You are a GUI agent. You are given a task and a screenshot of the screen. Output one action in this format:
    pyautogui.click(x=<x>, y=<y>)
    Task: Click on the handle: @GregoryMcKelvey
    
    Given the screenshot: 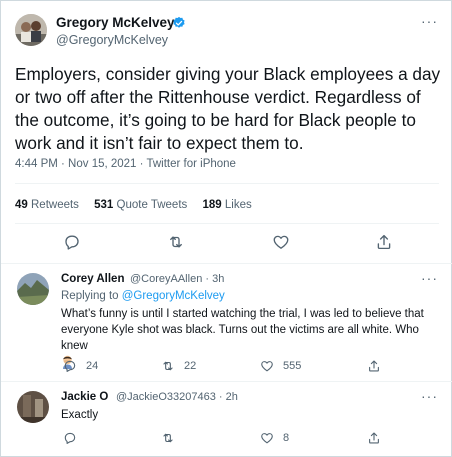 What is the action you would take?
    pyautogui.click(x=112, y=40)
    